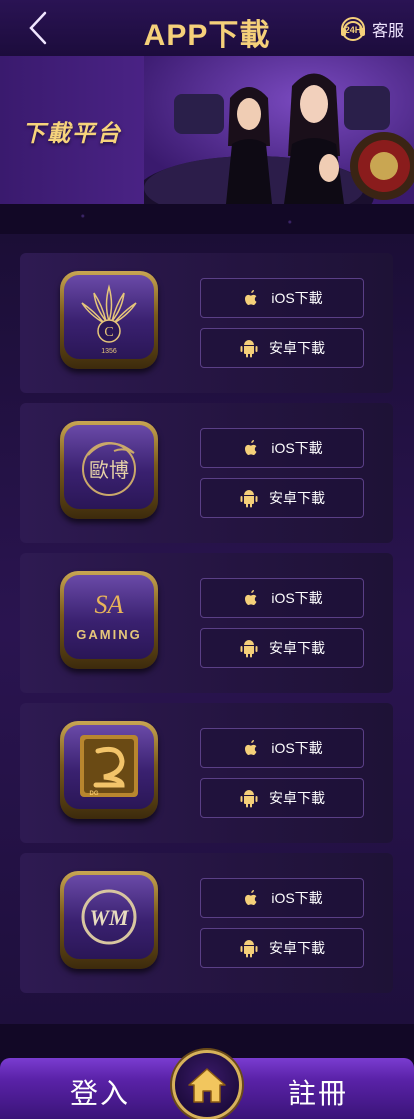  What do you see at coordinates (109, 604) in the screenshot?
I see `svg-text: SA` at bounding box center [109, 604].